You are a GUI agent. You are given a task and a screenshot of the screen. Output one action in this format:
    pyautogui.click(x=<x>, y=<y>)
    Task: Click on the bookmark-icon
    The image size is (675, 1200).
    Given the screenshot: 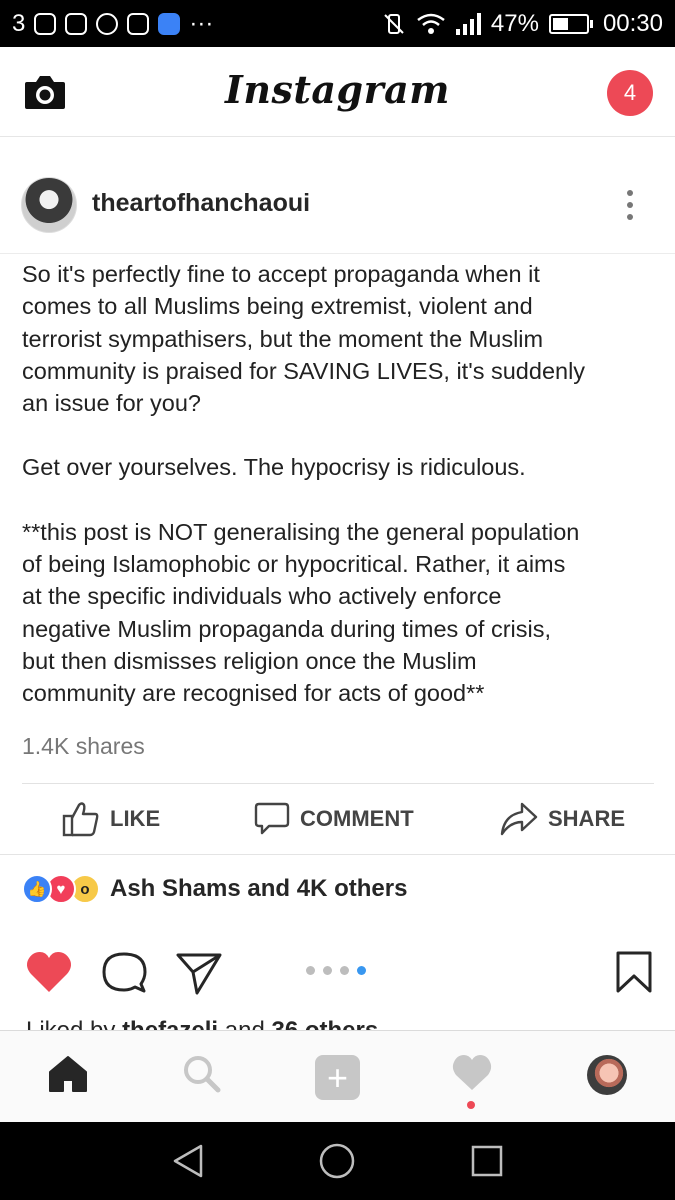 What is the action you would take?
    pyautogui.click(x=634, y=972)
    